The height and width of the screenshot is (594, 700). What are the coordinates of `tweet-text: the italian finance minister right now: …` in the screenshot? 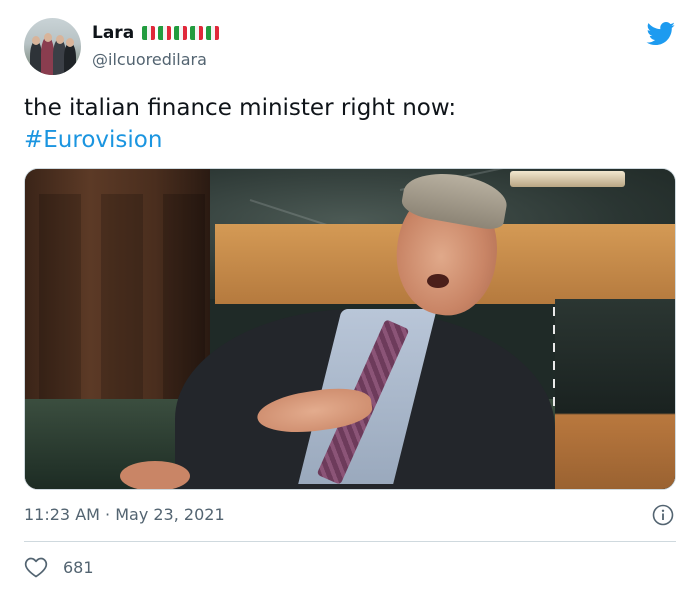 It's located at (240, 124).